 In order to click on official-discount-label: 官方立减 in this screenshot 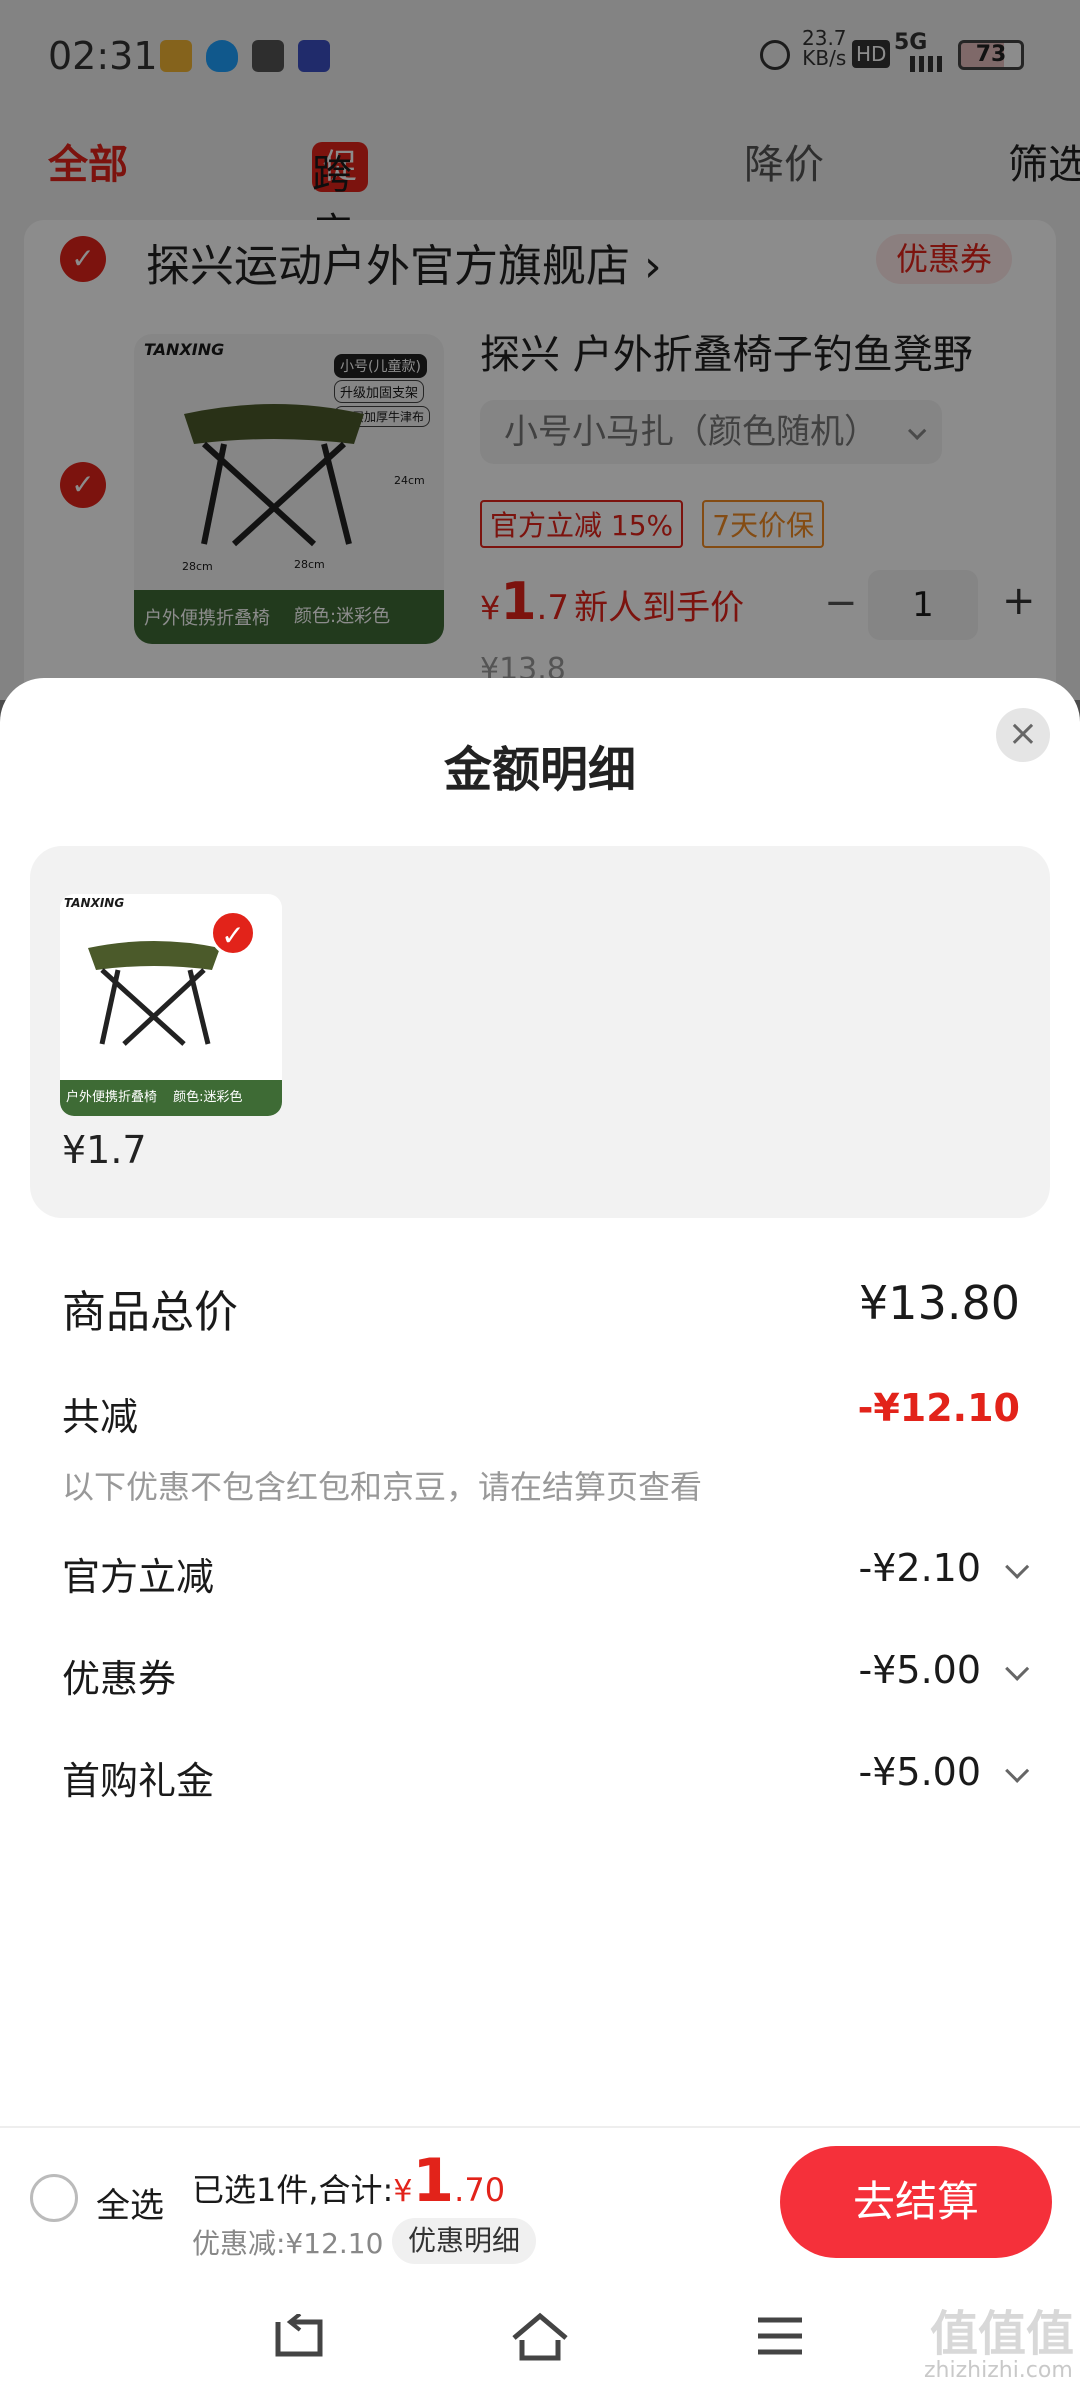, I will do `click(138, 1577)`.